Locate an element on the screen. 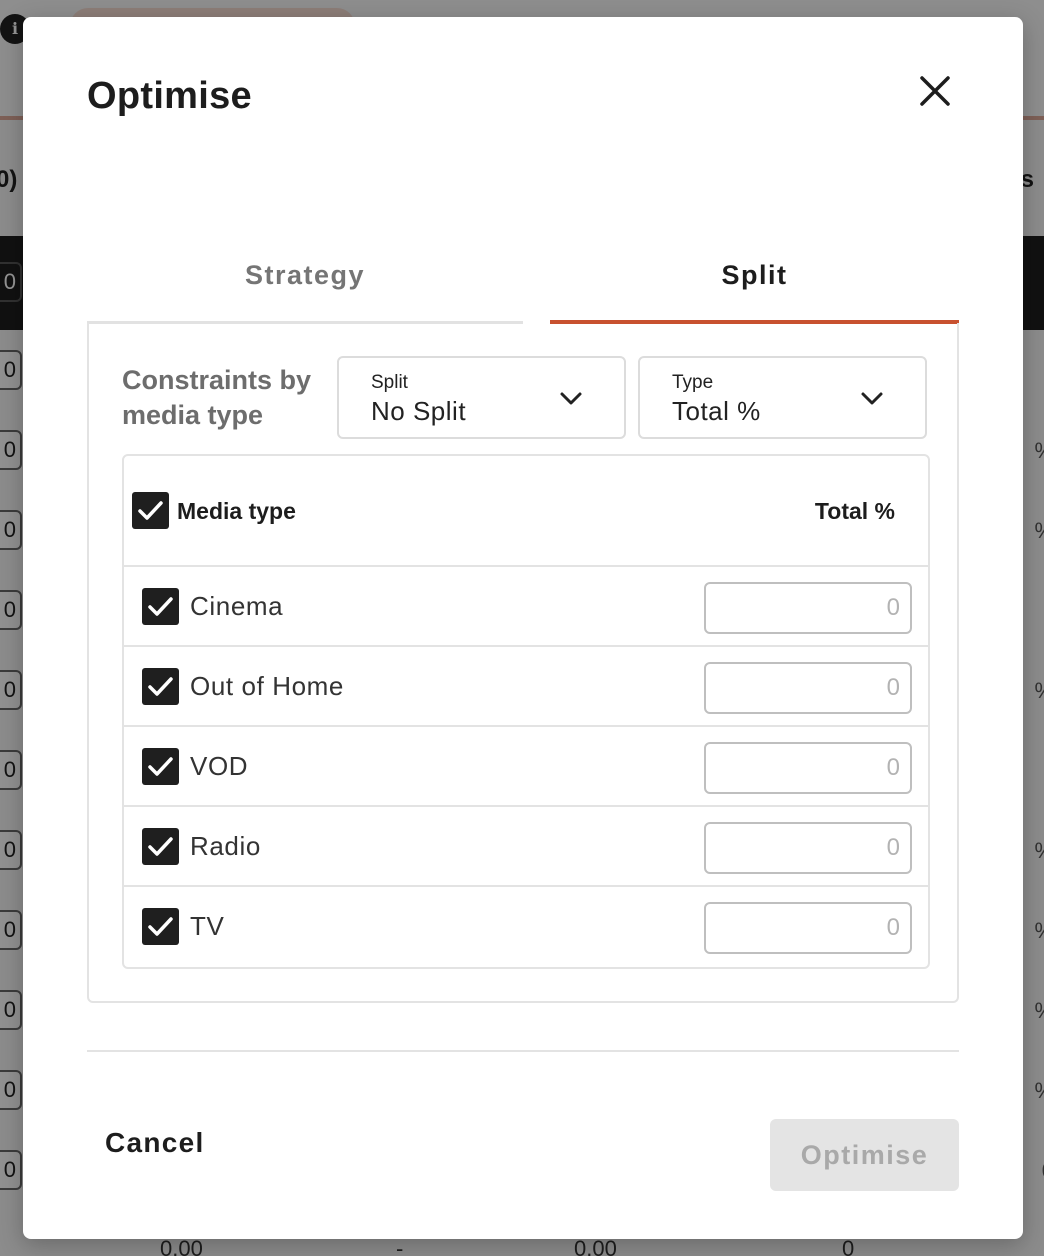 This screenshot has width=1044, height=1256. tab-bar: Strategy Split is located at coordinates (523, 276).